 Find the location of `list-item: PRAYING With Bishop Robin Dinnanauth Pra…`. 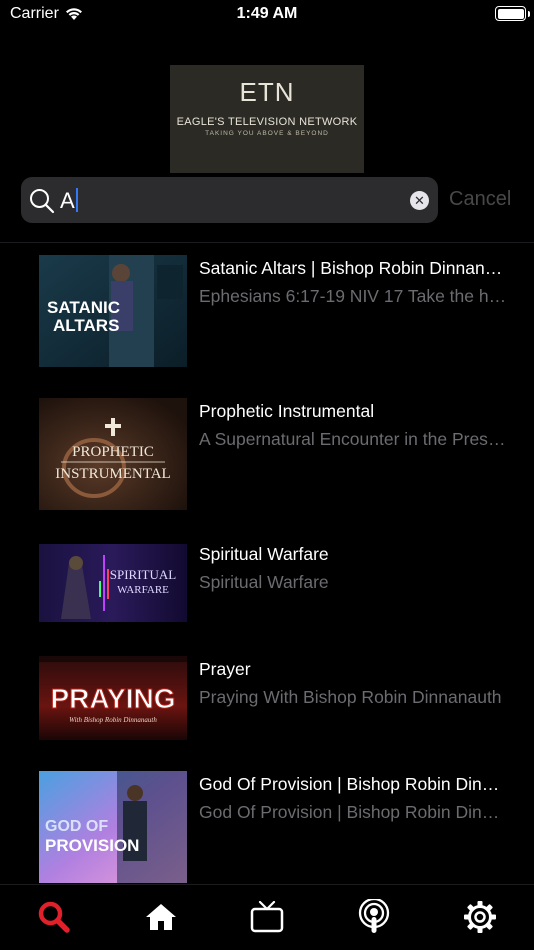

list-item: PRAYING With Bishop Robin Dinnanauth Pra… is located at coordinates (267, 712).